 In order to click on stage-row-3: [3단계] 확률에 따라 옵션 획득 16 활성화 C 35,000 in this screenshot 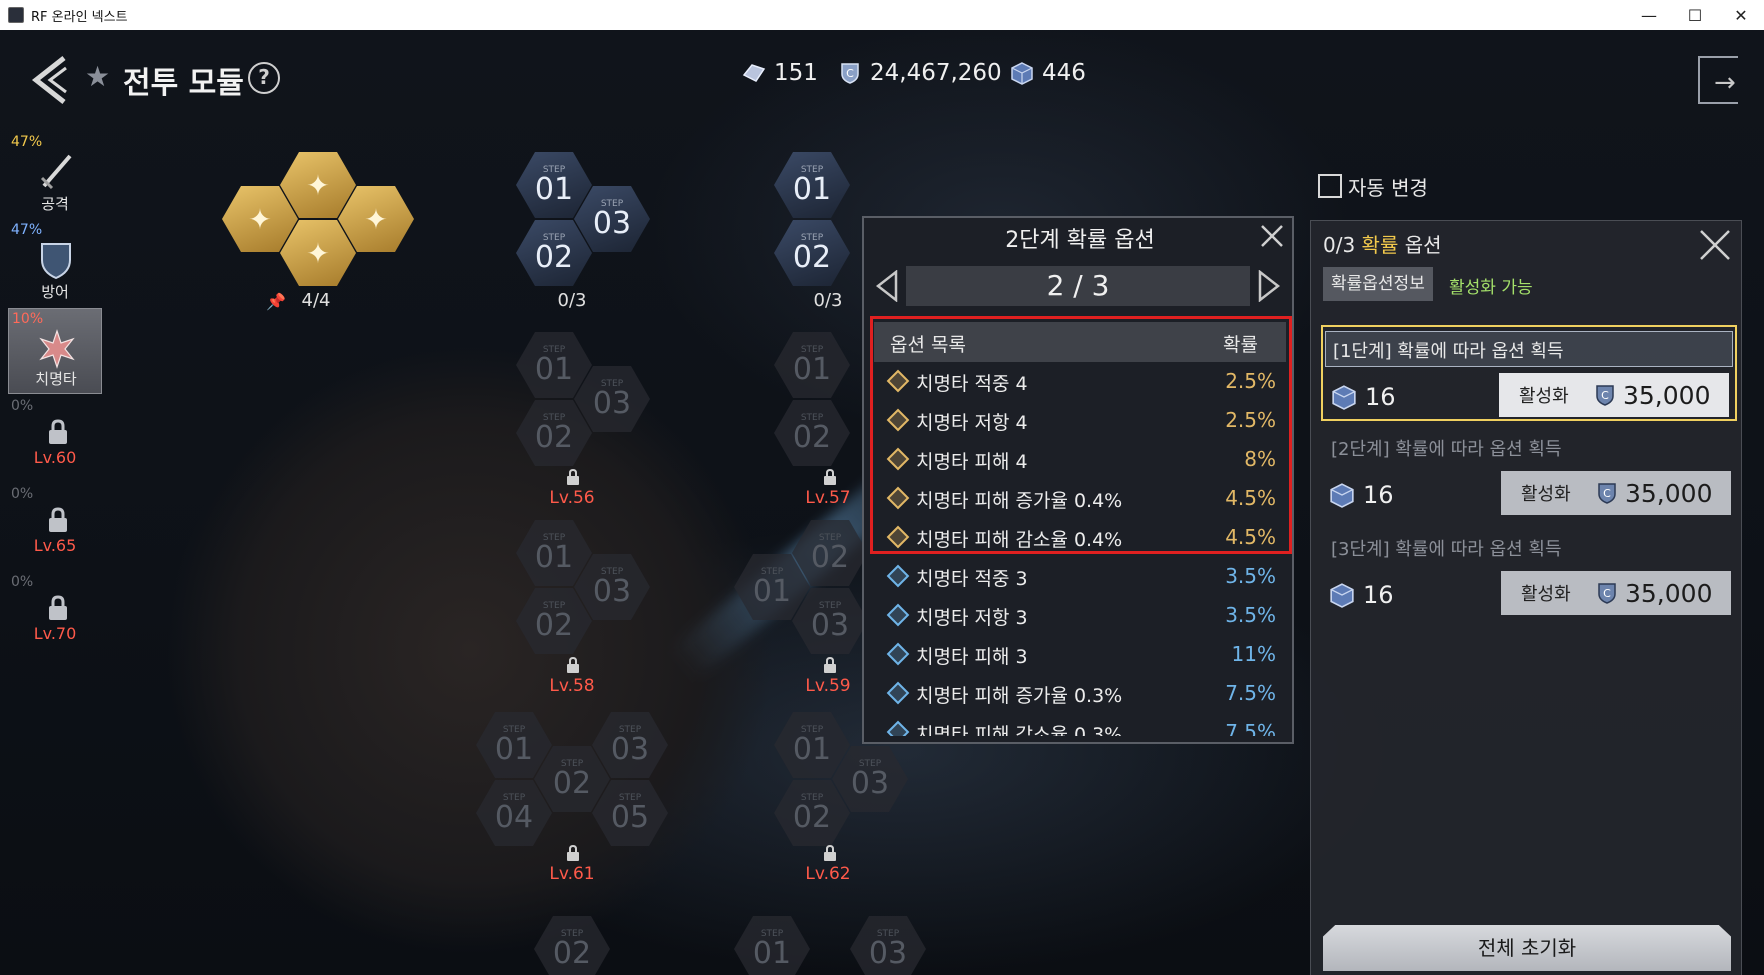, I will do `click(1529, 573)`.